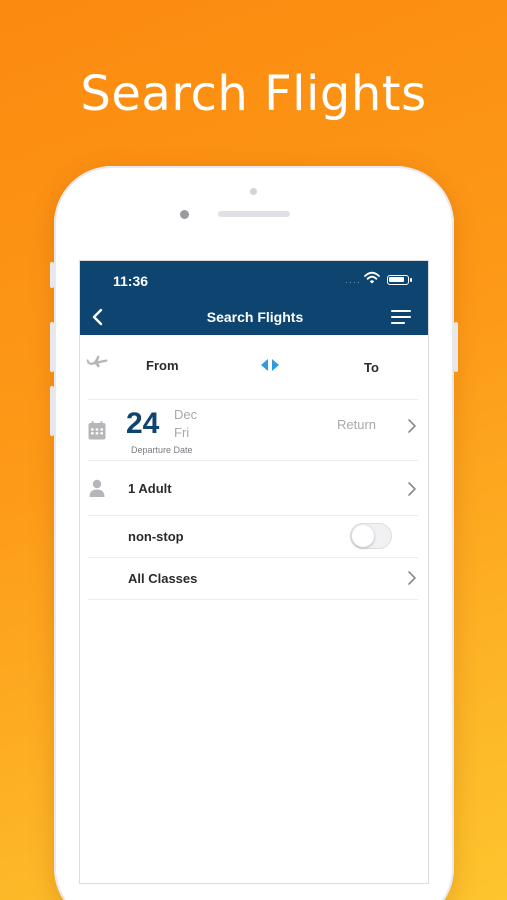 This screenshot has height=900, width=507. Describe the element at coordinates (254, 214) in the screenshot. I see `earpiece-speaker` at that location.